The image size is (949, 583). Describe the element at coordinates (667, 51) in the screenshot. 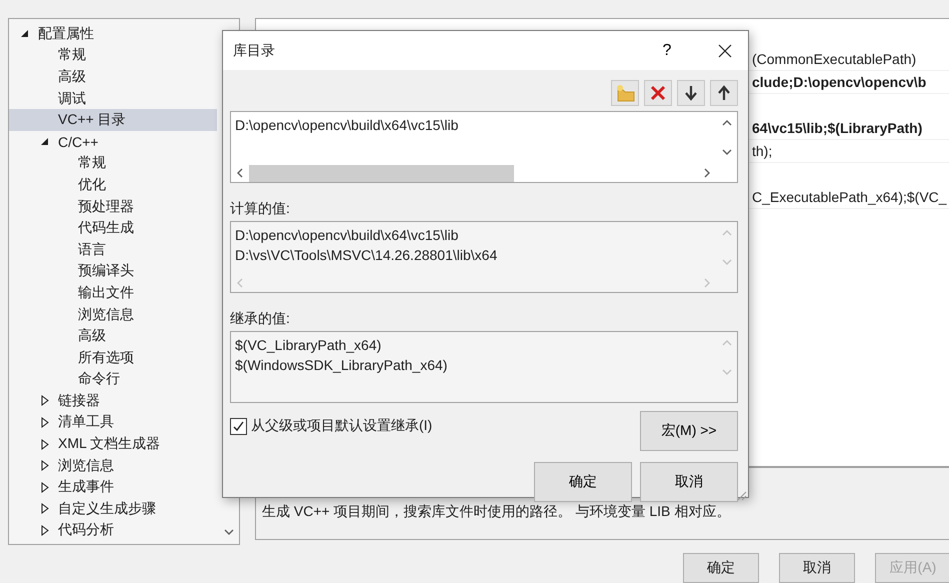

I see `help-button: ?` at that location.